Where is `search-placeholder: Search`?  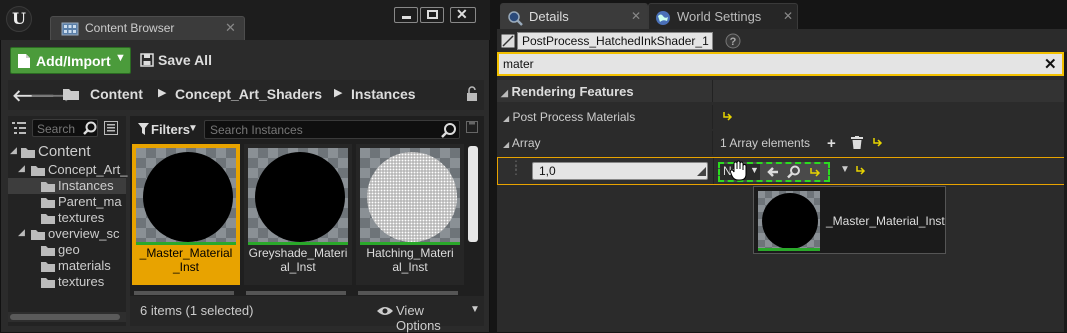
search-placeholder: Search is located at coordinates (56, 129).